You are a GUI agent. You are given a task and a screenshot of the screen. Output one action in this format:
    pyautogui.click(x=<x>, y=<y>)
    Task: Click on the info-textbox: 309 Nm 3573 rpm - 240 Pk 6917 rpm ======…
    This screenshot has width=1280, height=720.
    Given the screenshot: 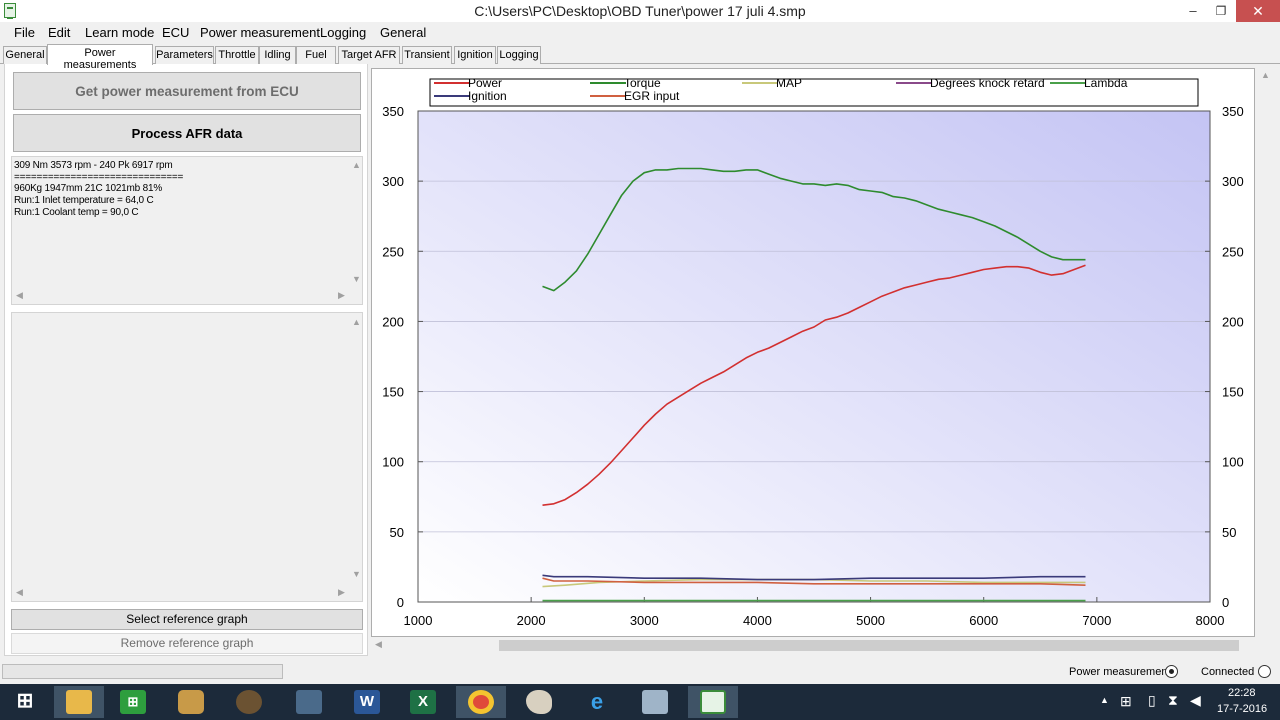 What is the action you would take?
    pyautogui.click(x=187, y=230)
    